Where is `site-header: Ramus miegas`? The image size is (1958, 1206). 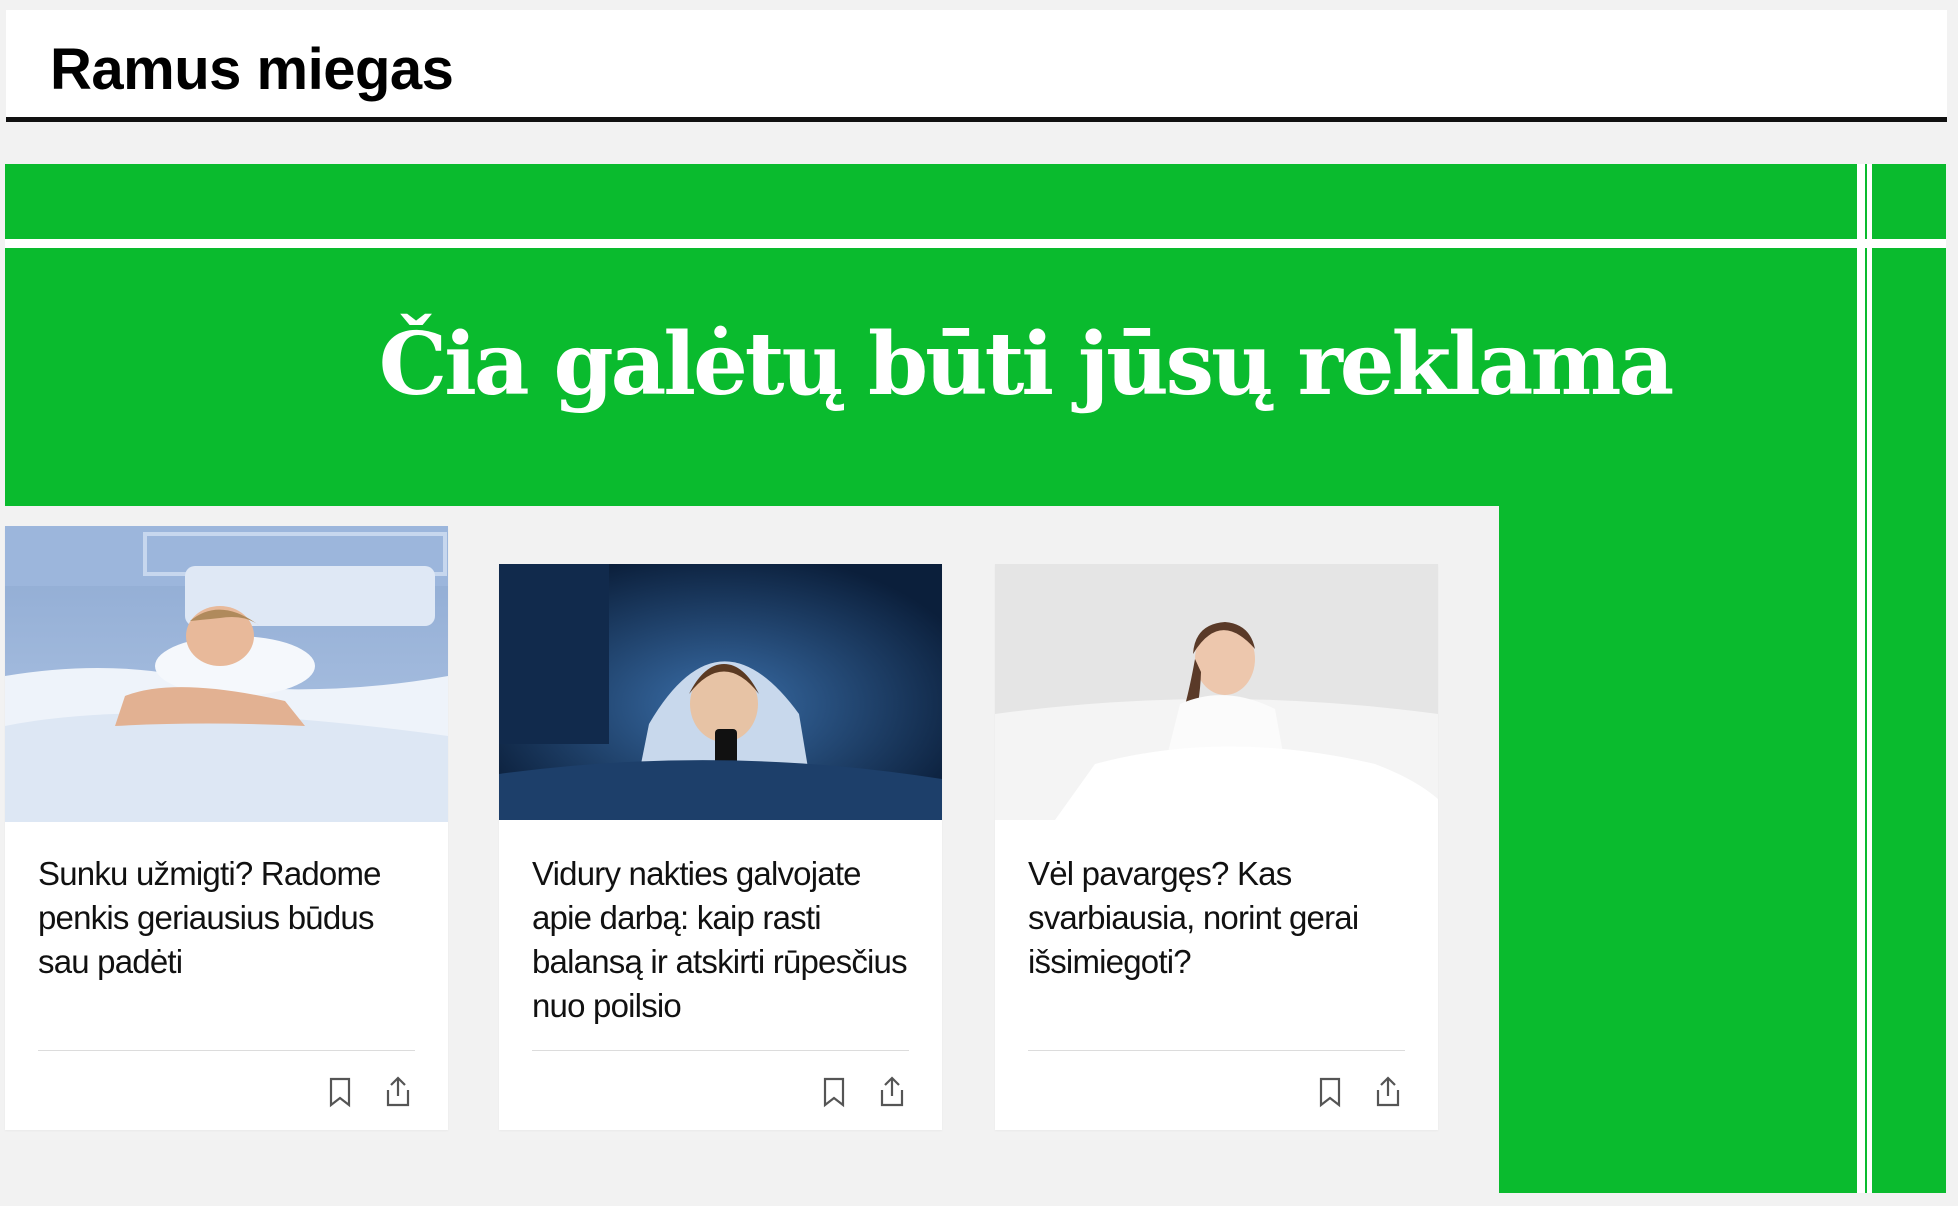 site-header: Ramus miegas is located at coordinates (976, 66).